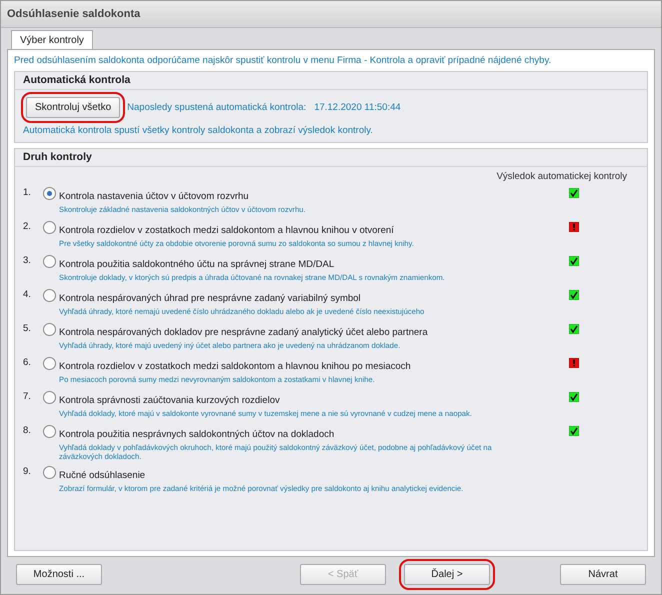 This screenshot has width=662, height=595. Describe the element at coordinates (27, 397) in the screenshot. I see `item-number: 7.` at that location.